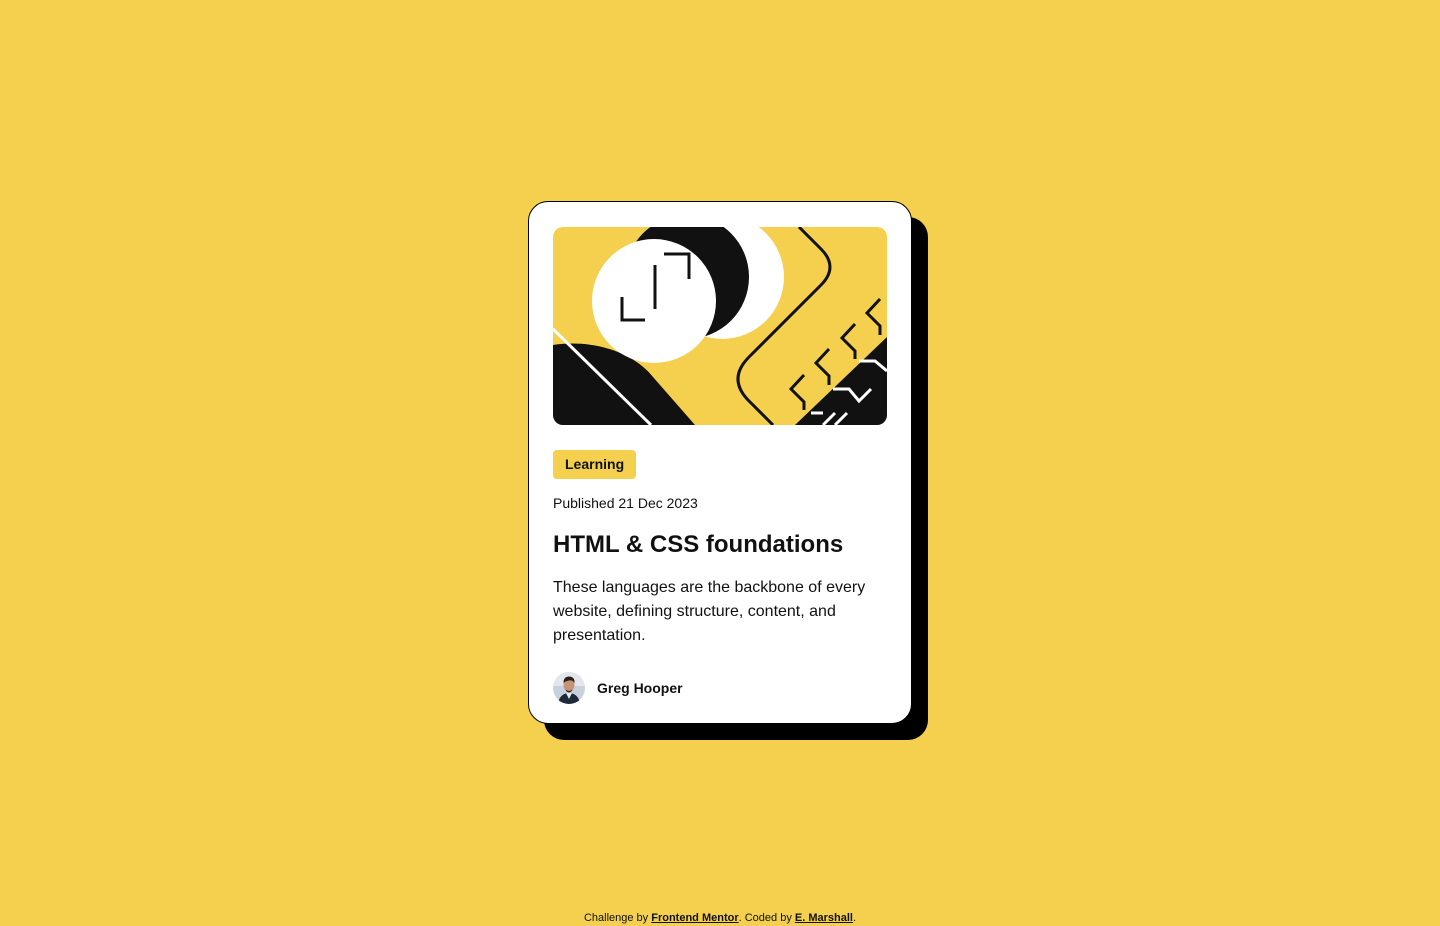  I want to click on category-tag: Learning, so click(595, 464).